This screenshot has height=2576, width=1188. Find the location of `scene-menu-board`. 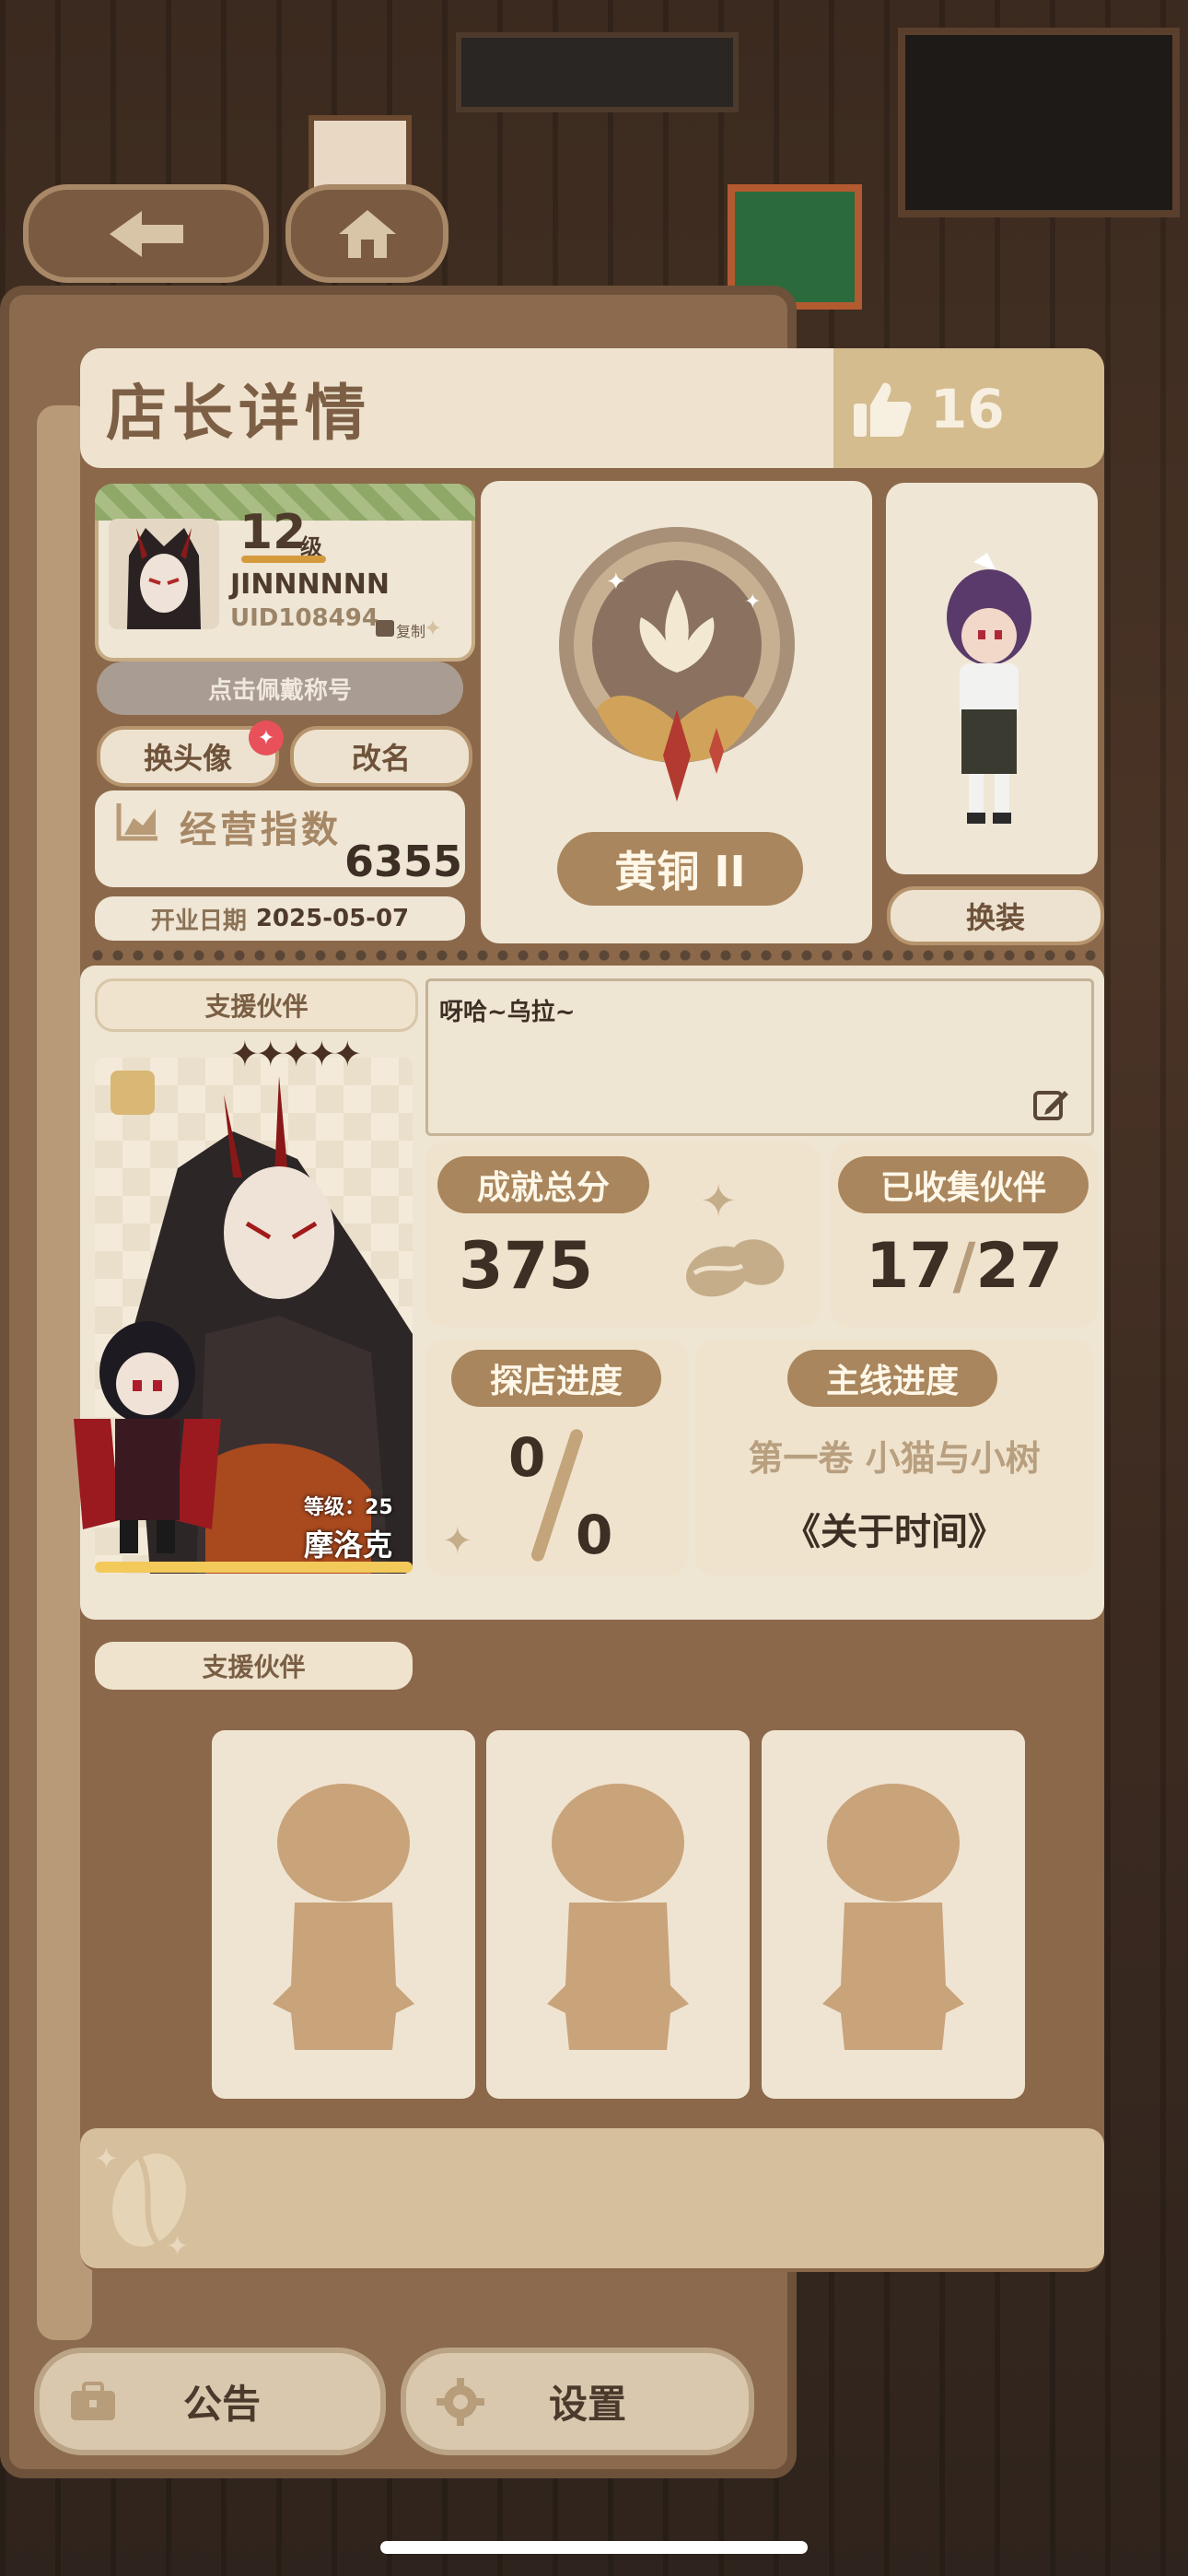

scene-menu-board is located at coordinates (597, 72).